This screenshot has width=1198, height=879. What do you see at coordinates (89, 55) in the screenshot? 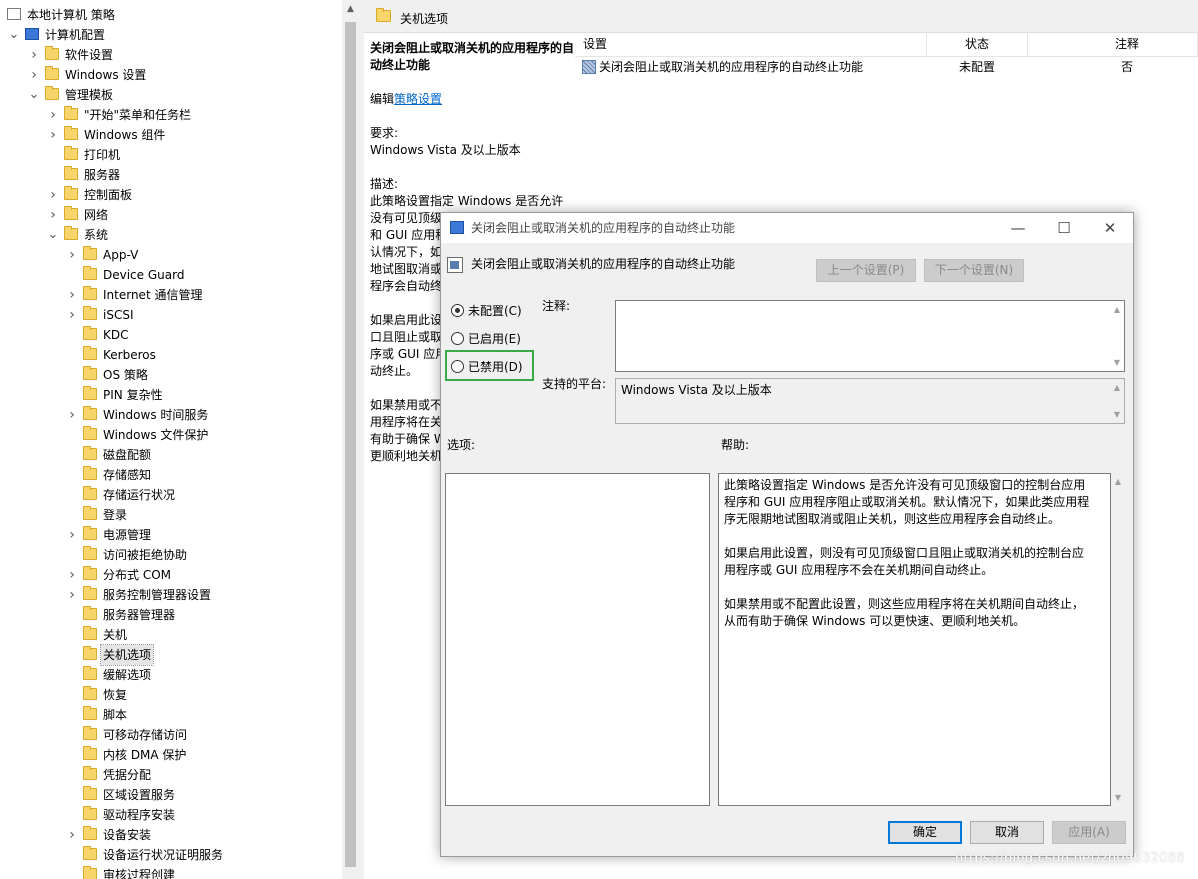
I see `tree-item-label: 软件设置` at bounding box center [89, 55].